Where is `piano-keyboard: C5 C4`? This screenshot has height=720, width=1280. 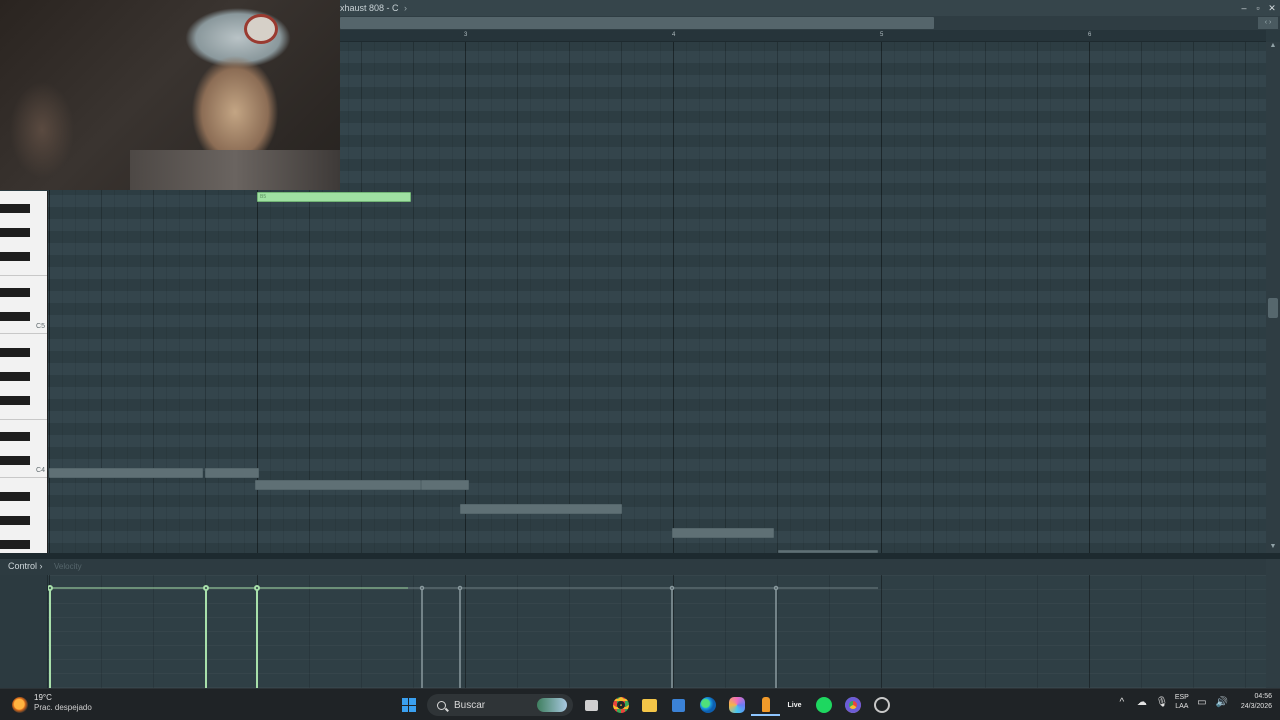
piano-keyboard: C5 C4 is located at coordinates (24, 372).